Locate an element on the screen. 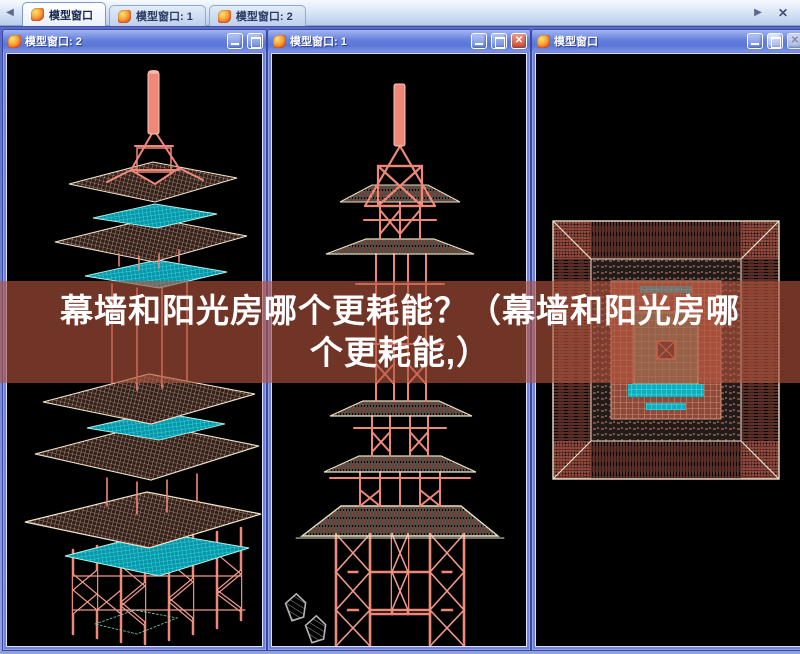 The height and width of the screenshot is (654, 800). hatched-stamp-icon is located at coordinates (305, 618).